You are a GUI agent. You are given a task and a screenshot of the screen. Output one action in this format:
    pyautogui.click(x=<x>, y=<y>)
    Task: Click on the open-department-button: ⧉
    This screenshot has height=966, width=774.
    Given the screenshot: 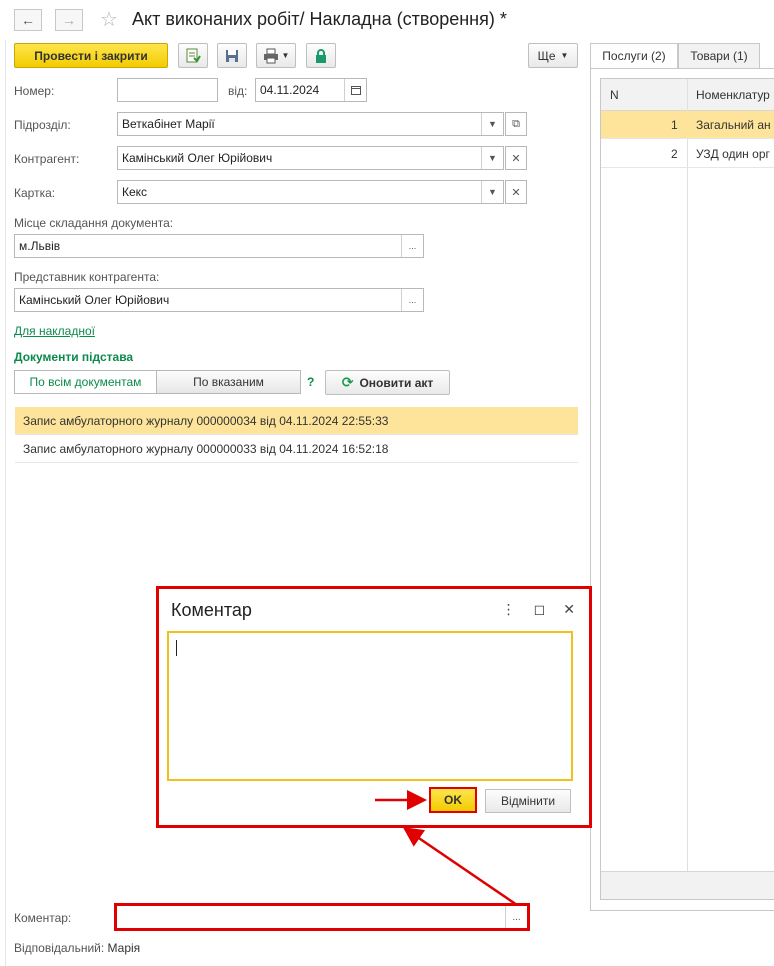 What is the action you would take?
    pyautogui.click(x=516, y=124)
    